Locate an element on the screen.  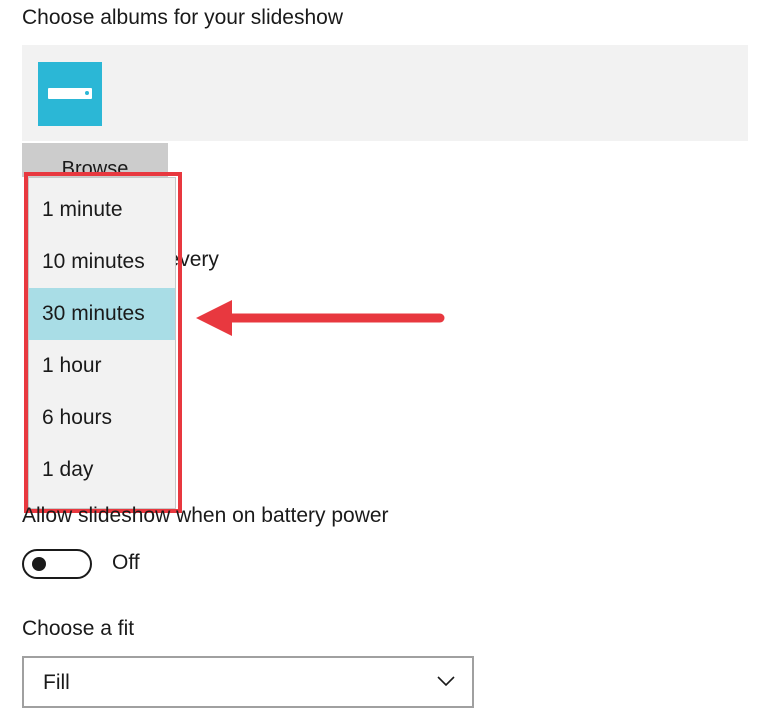
album-tile is located at coordinates (70, 94).